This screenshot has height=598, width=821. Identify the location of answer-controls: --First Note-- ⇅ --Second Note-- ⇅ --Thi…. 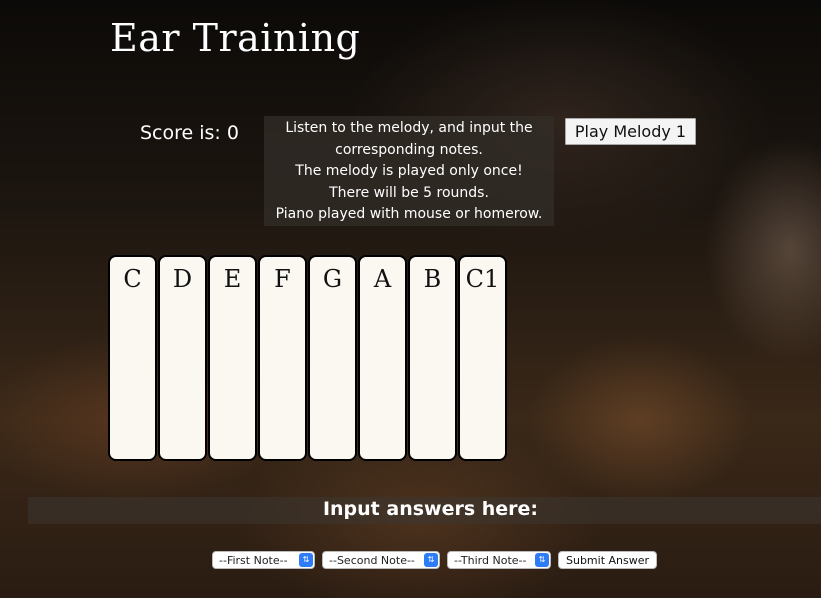
(435, 560).